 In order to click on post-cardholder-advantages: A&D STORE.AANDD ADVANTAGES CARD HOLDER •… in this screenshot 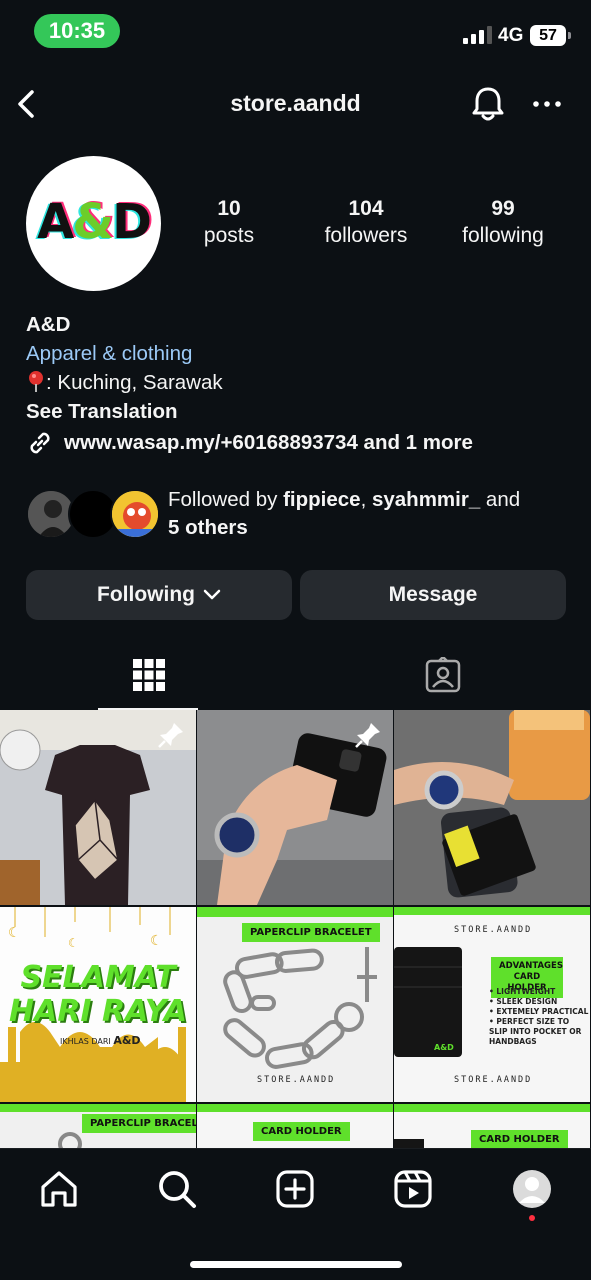, I will do `click(492, 1004)`.